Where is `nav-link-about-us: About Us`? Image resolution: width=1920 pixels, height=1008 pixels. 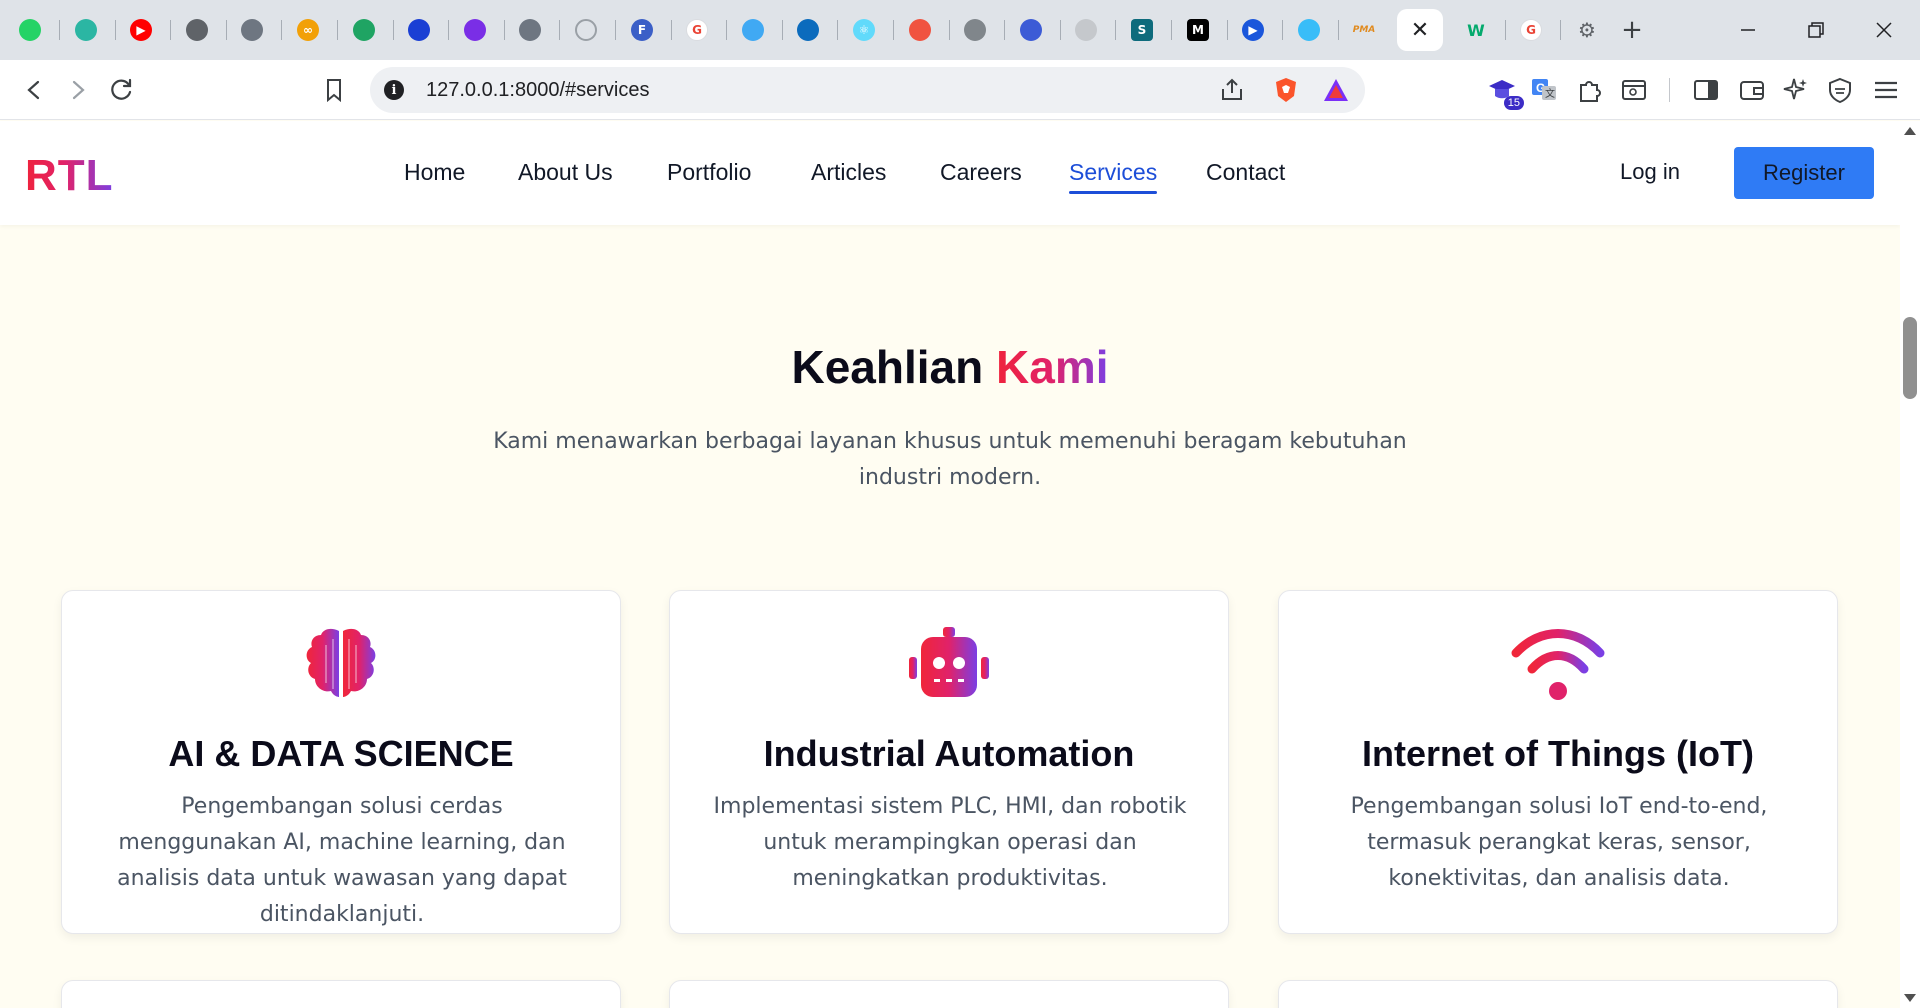
nav-link-about-us: About Us is located at coordinates (565, 172).